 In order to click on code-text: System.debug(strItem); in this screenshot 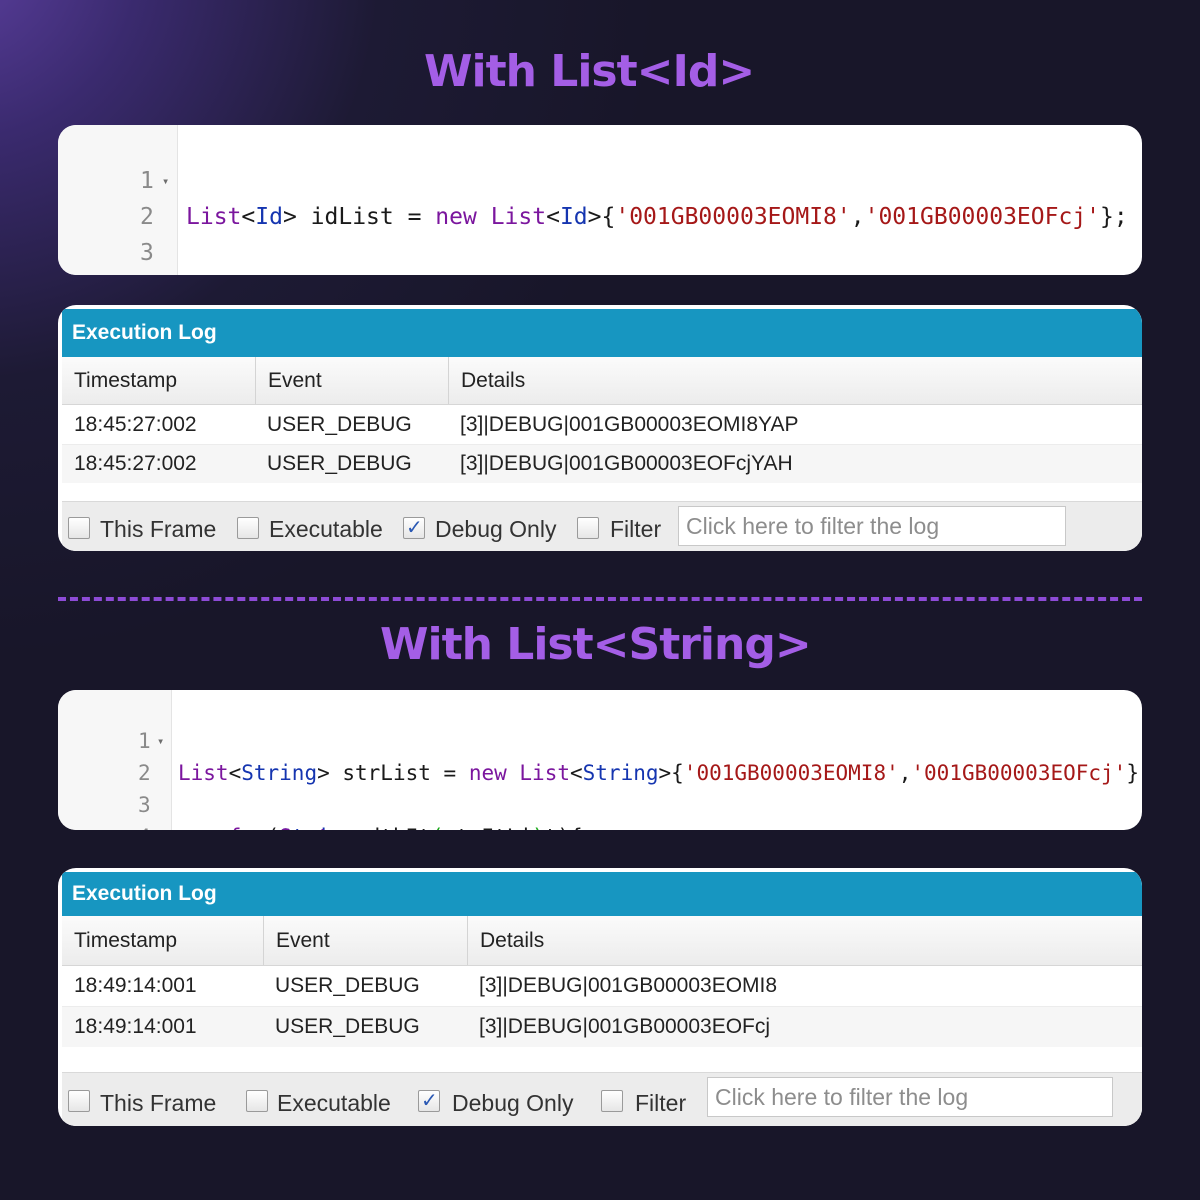, I will do `click(367, 825)`.